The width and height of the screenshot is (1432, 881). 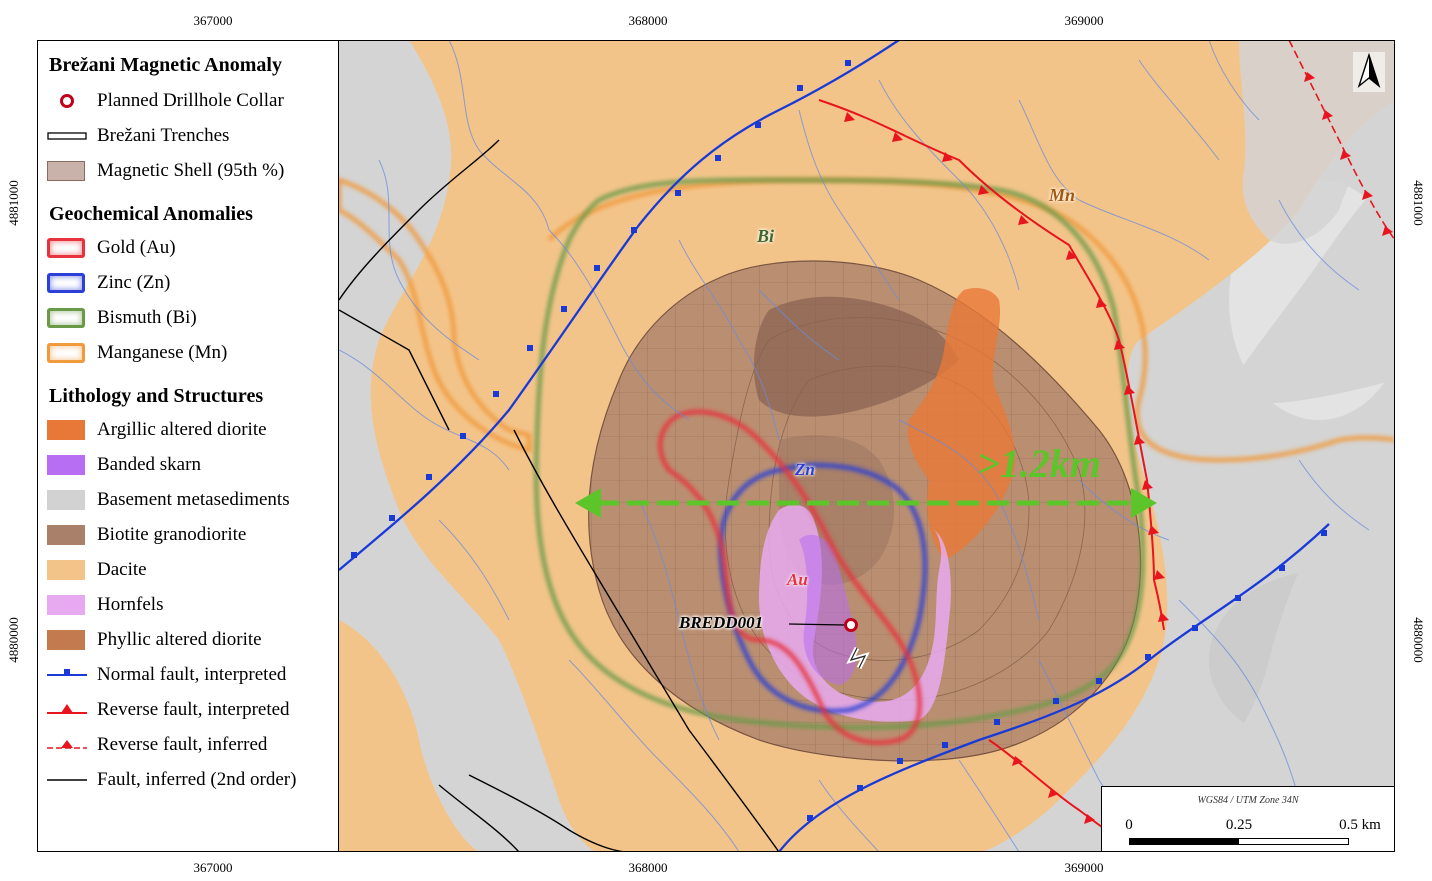 What do you see at coordinates (67, 430) in the screenshot?
I see `argillic-swatch` at bounding box center [67, 430].